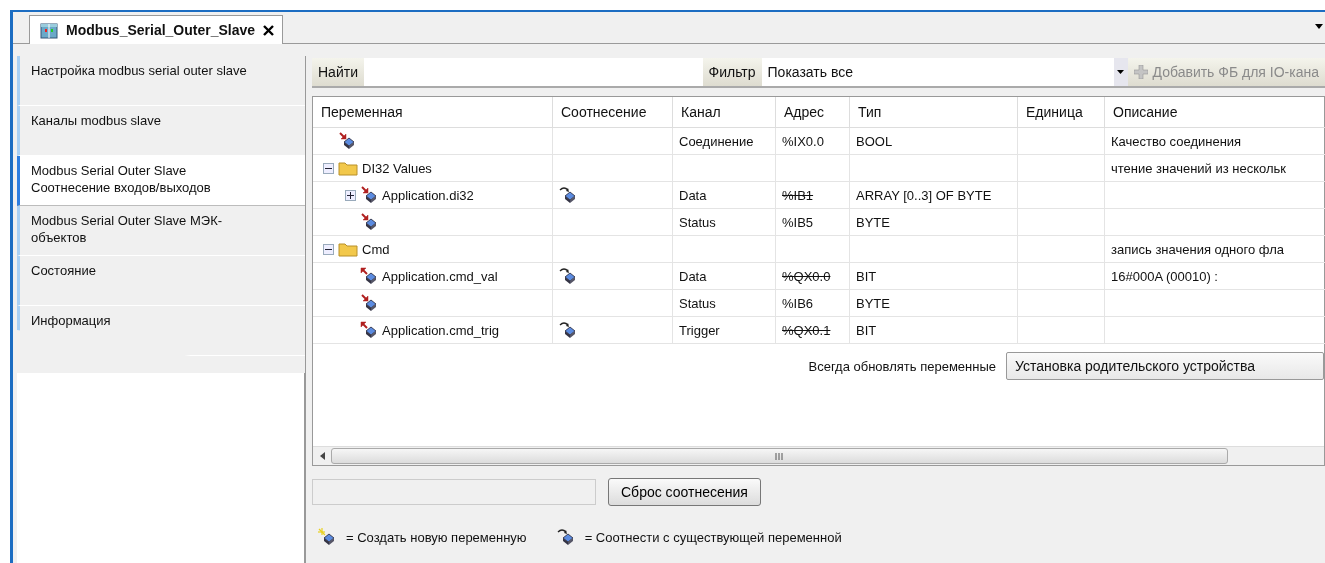 The height and width of the screenshot is (563, 1325). What do you see at coordinates (433, 249) in the screenshot?
I see `variable-cell: Cmd` at bounding box center [433, 249].